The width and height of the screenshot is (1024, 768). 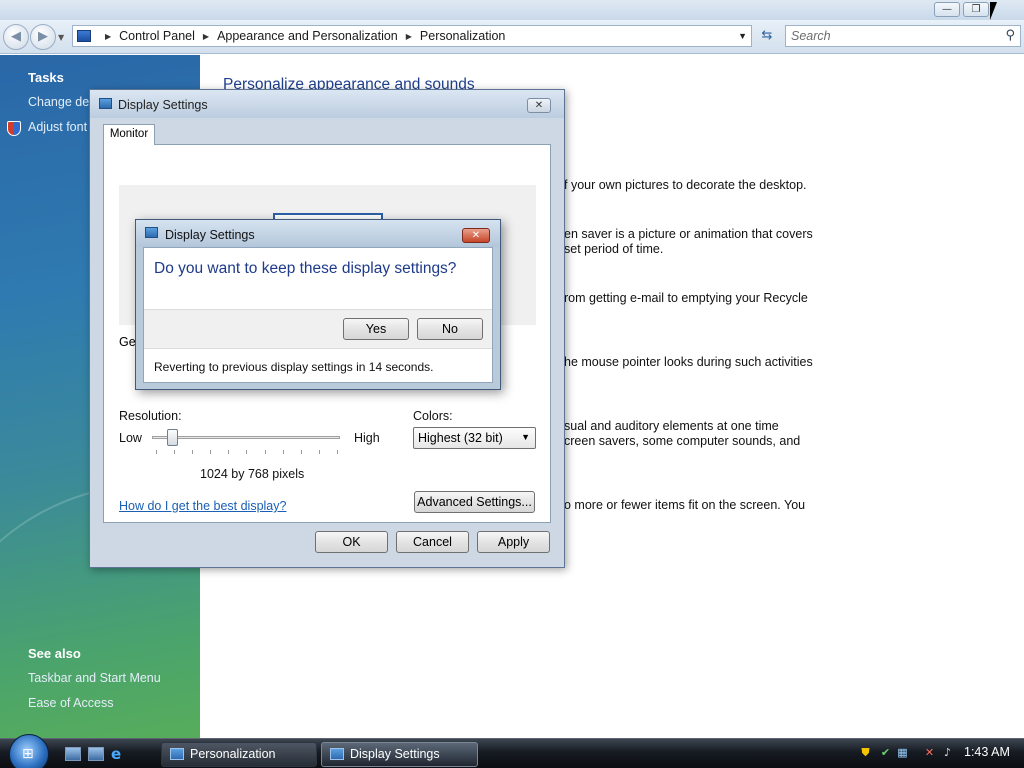 What do you see at coordinates (462, 36) in the screenshot?
I see `breadcrumb-personalization: Personalization` at bounding box center [462, 36].